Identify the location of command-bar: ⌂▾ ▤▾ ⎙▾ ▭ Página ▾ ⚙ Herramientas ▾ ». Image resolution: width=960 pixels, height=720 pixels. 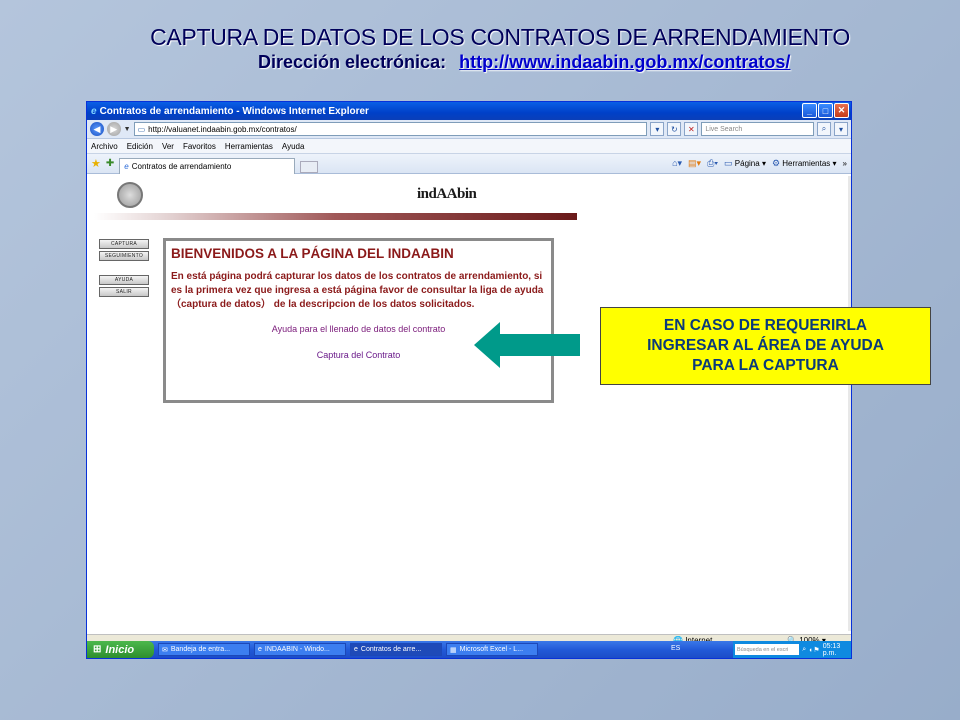
(759, 163).